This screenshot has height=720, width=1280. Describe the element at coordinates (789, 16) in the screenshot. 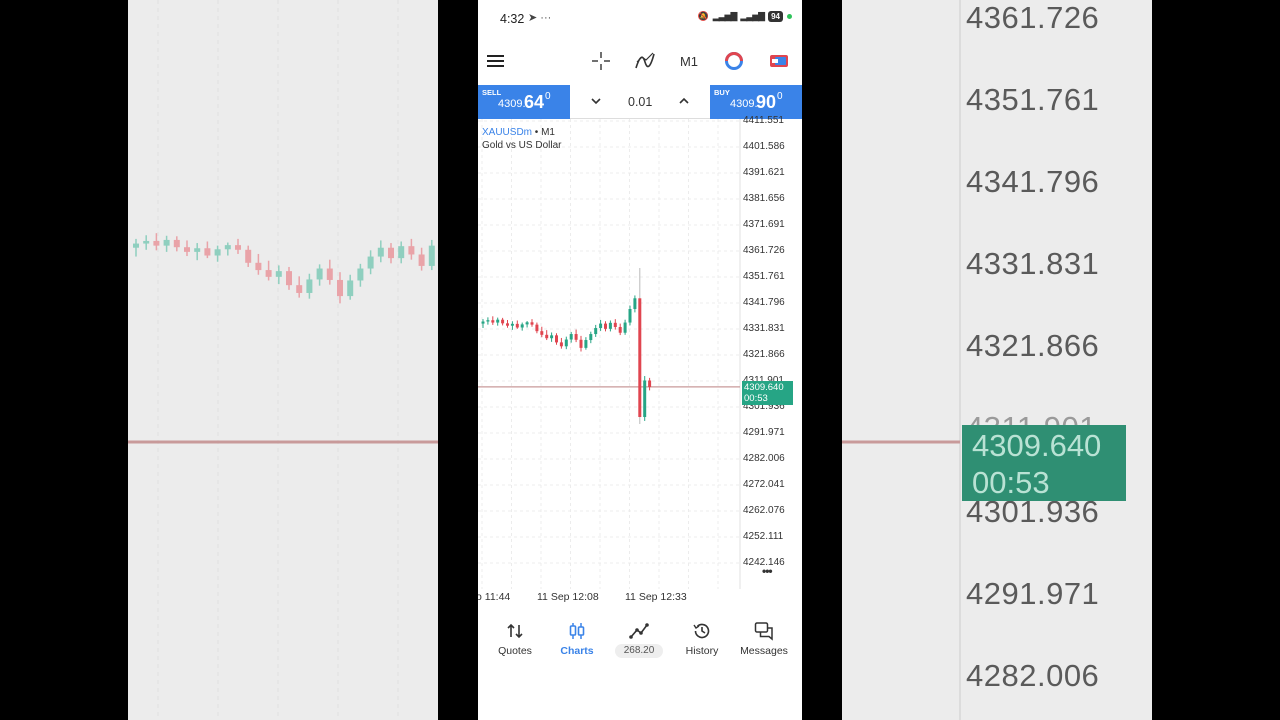

I see `privacy-indicator-icon` at that location.